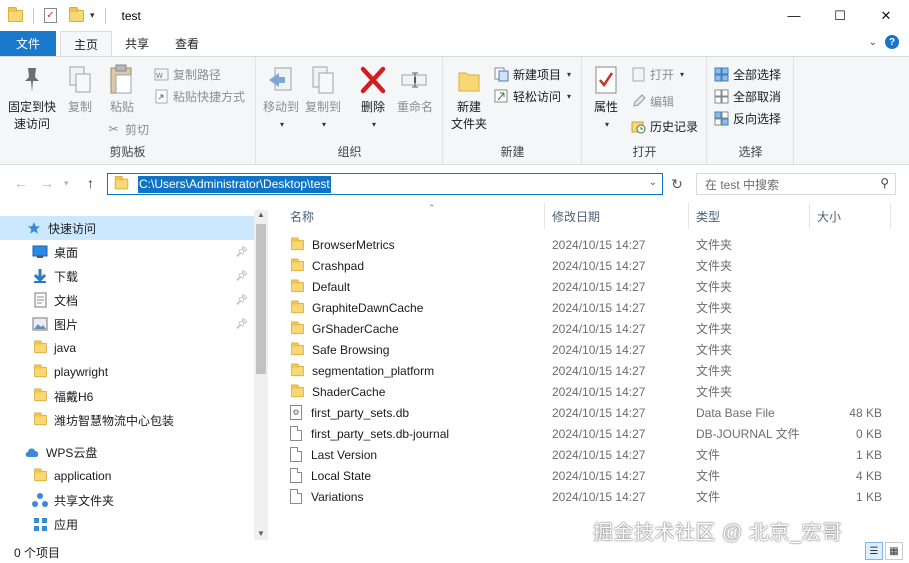 This screenshot has height=563, width=909. Describe the element at coordinates (590, 286) in the screenshot. I see `table-row: Default 2024/10/15 14:27 文件夹` at that location.